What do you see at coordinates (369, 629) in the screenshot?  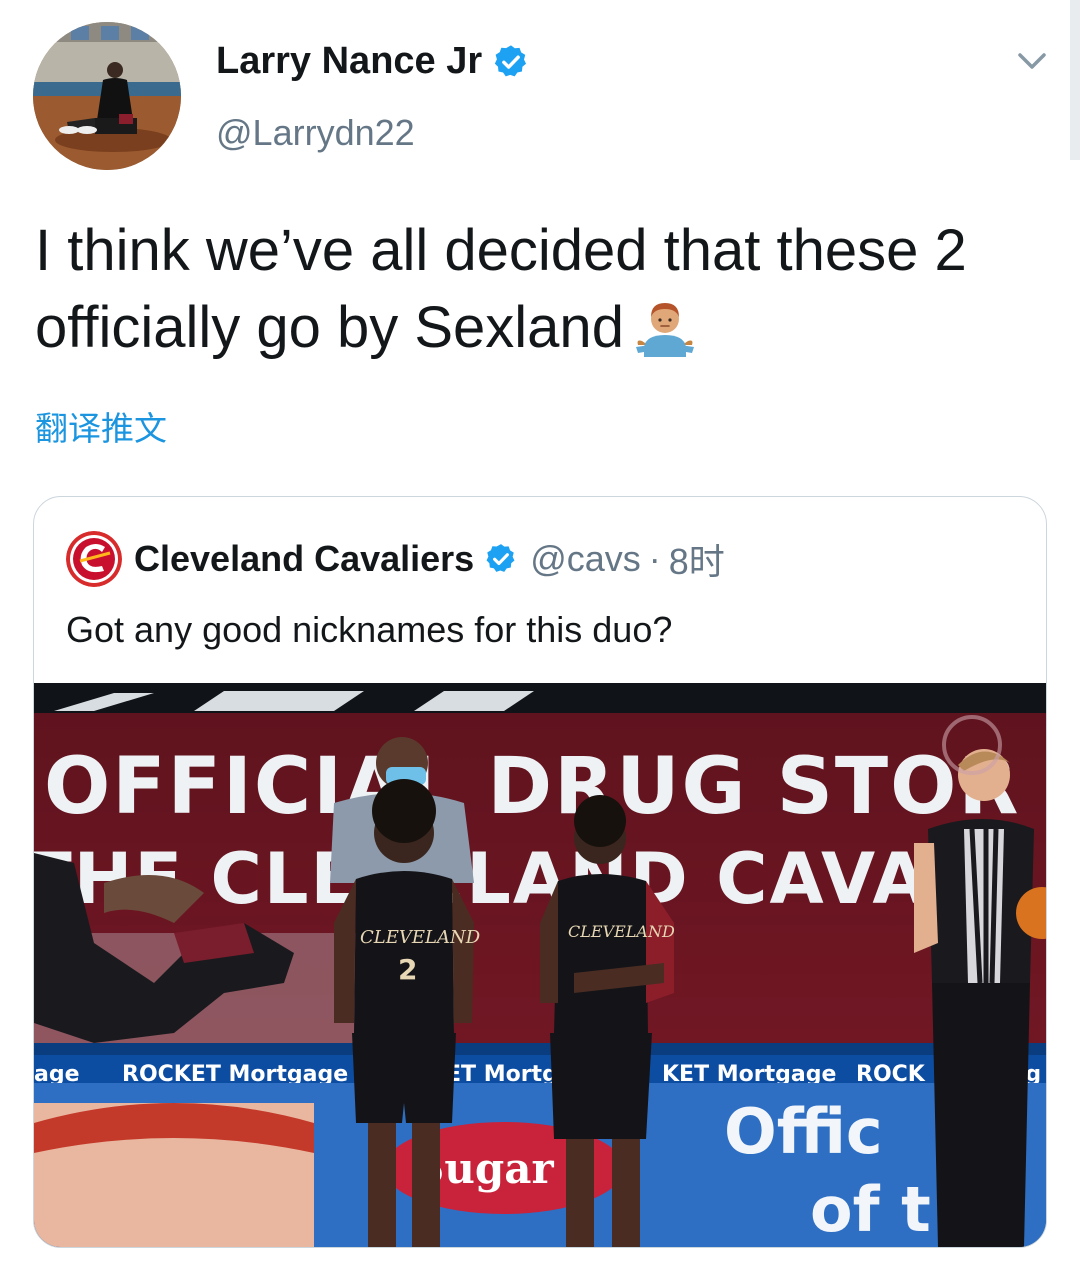 I see `quoted-tweet-text: Got any good nicknames for this duo?` at bounding box center [369, 629].